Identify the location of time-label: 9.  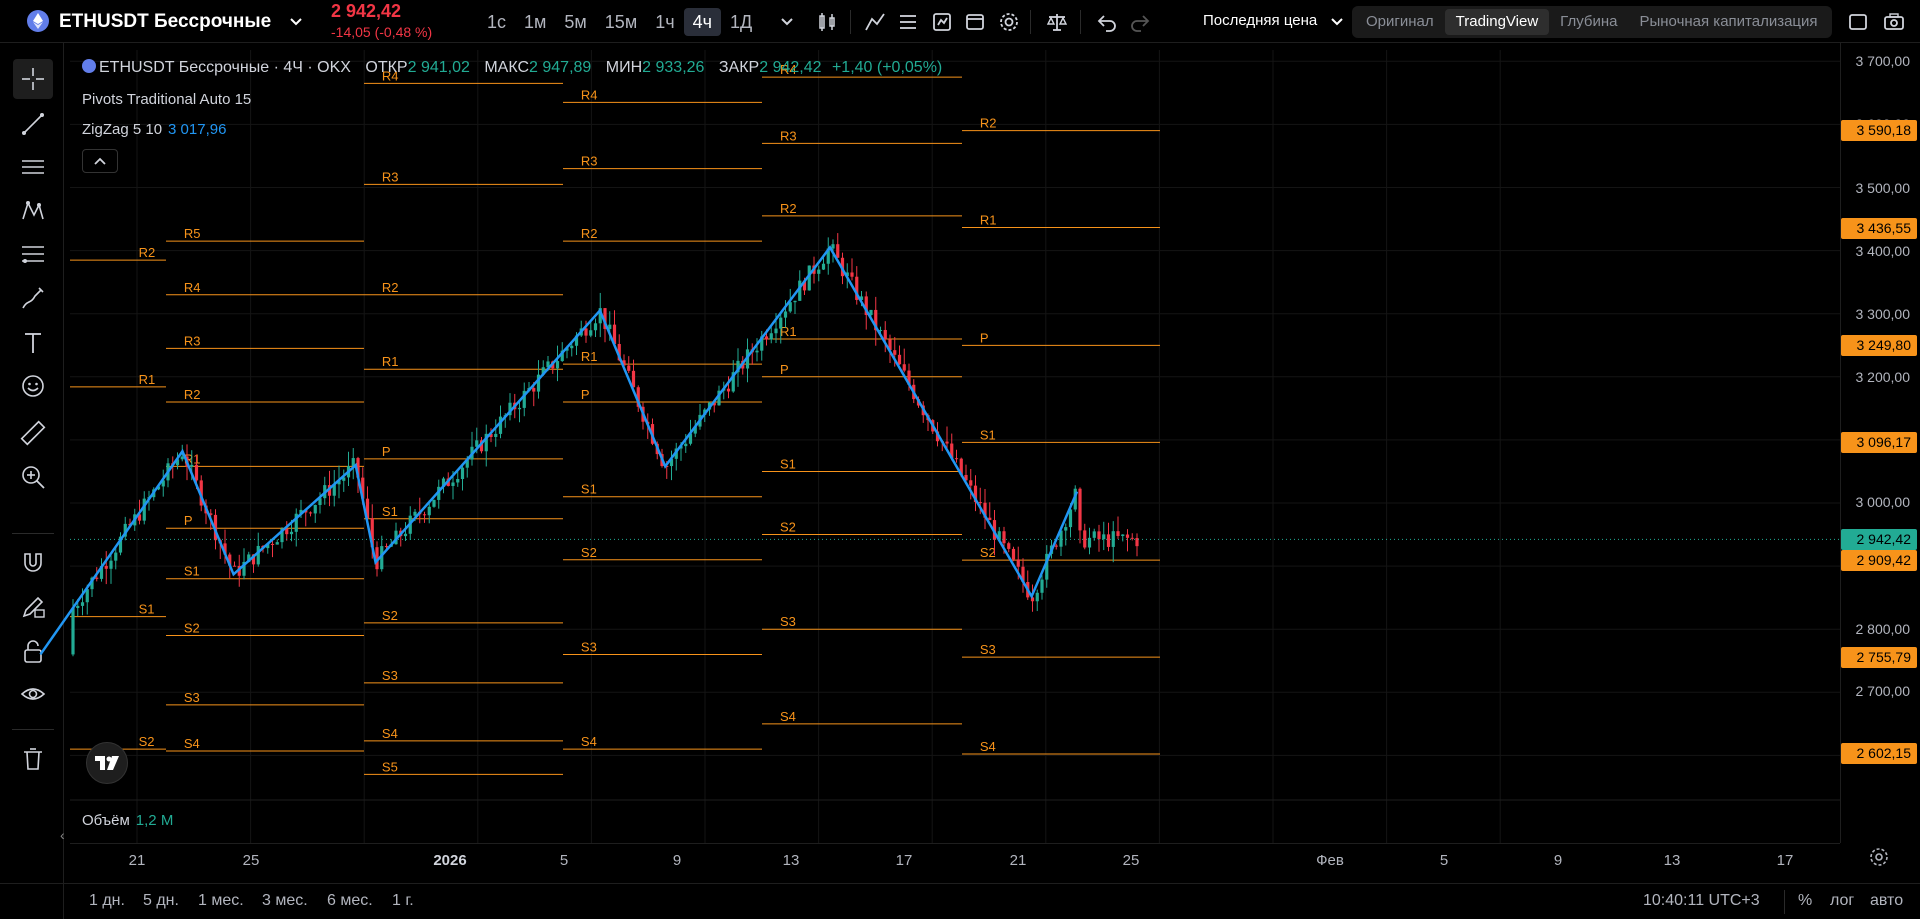
(1558, 860).